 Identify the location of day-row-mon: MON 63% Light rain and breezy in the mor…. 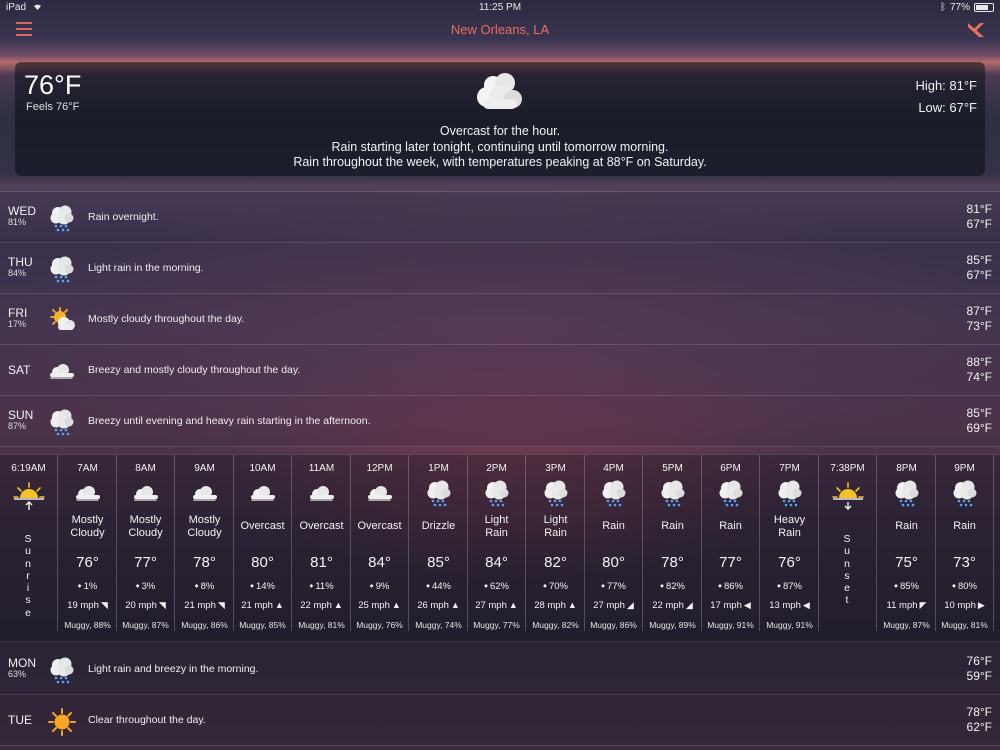
(500, 669).